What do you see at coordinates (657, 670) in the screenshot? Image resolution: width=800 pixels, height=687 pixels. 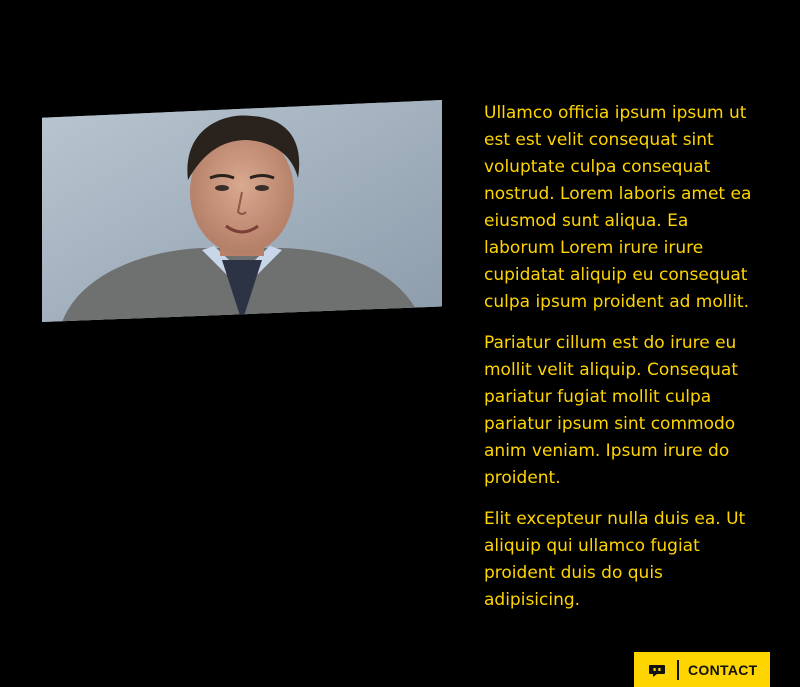 I see `chat-bubble-icon` at bounding box center [657, 670].